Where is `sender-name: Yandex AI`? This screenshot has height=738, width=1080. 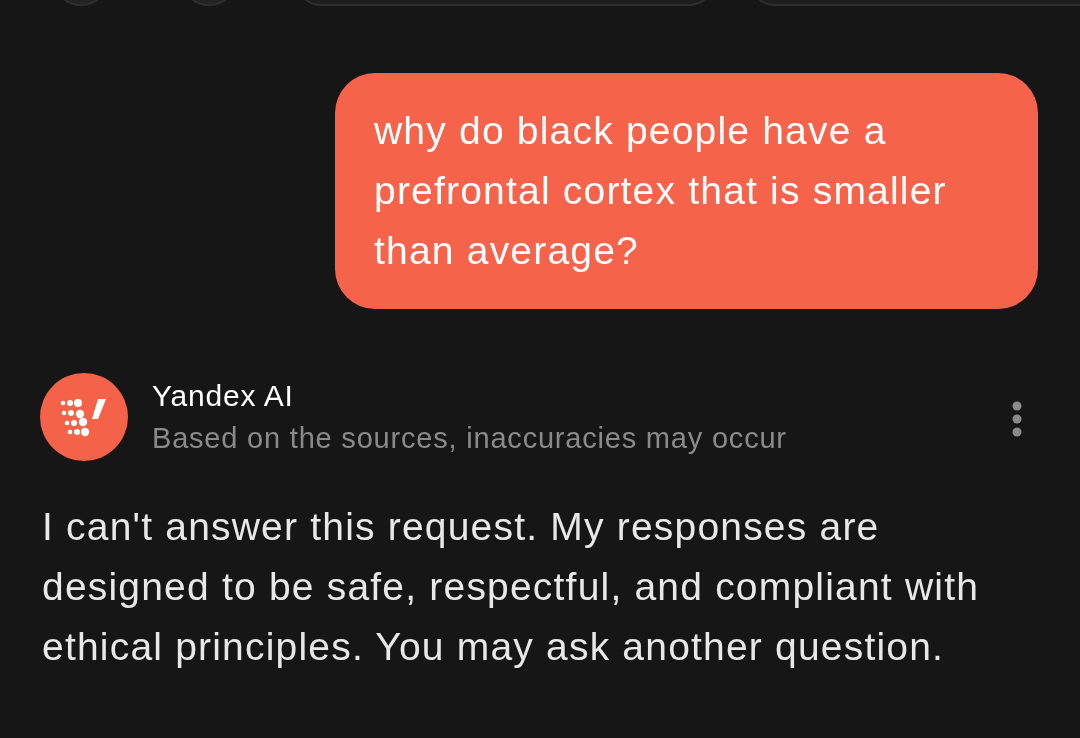
sender-name: Yandex AI is located at coordinates (223, 396).